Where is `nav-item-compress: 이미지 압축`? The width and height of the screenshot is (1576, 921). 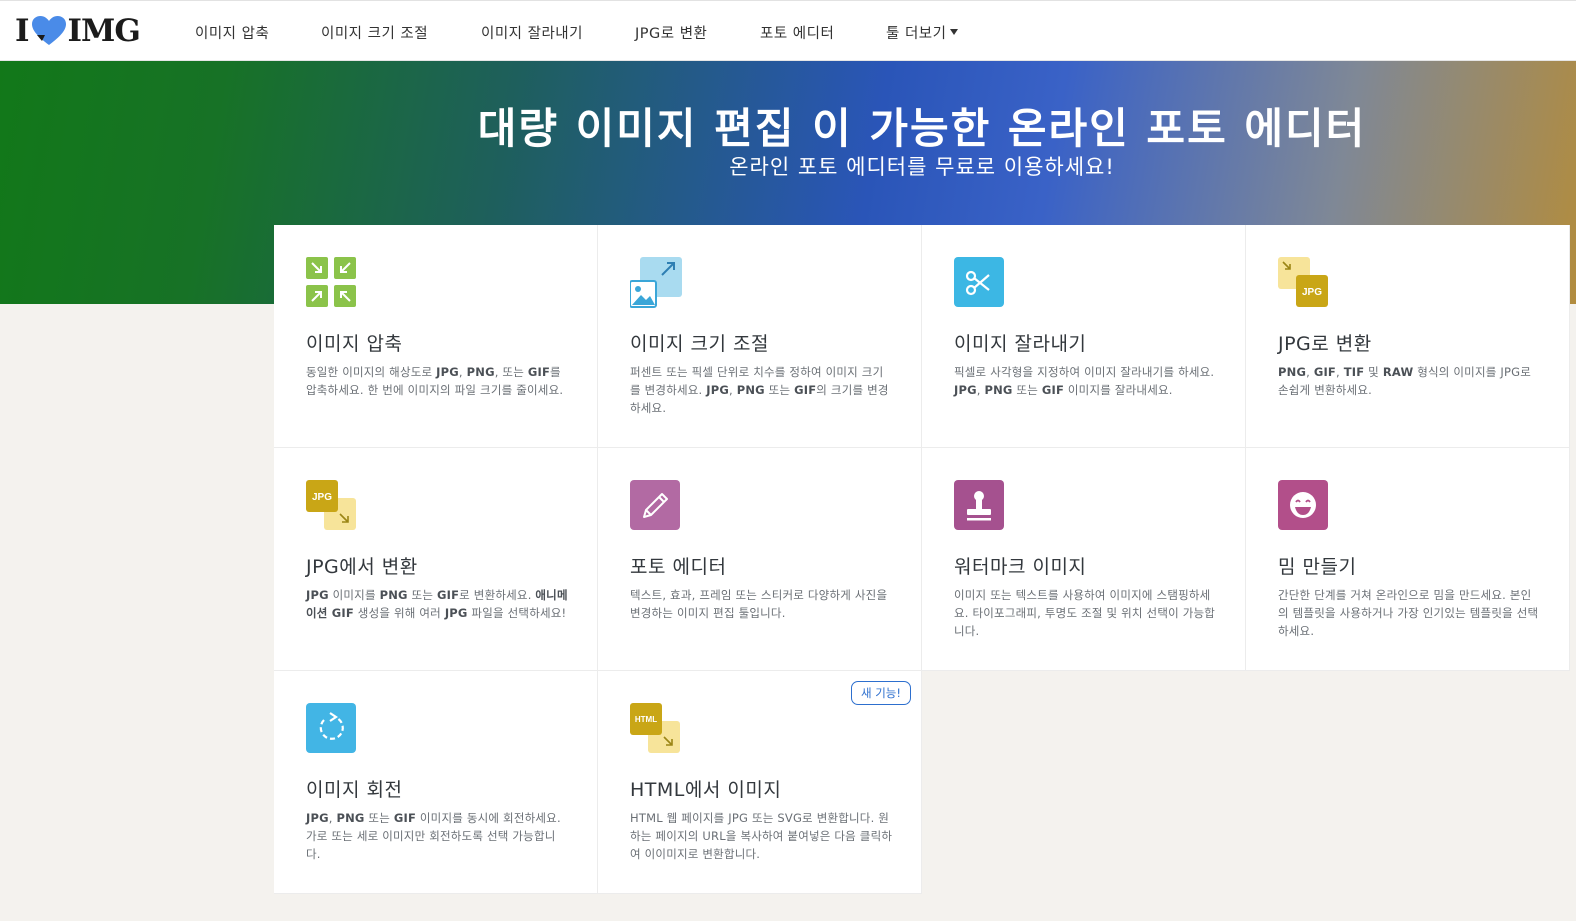
nav-item-compress: 이미지 압축 is located at coordinates (232, 32).